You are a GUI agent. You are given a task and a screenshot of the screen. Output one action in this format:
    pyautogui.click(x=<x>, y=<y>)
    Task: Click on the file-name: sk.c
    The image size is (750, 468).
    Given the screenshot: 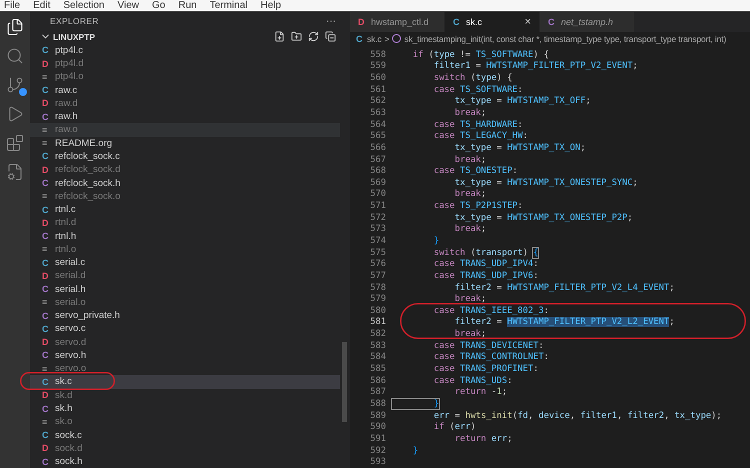 What is the action you would take?
    pyautogui.click(x=63, y=382)
    